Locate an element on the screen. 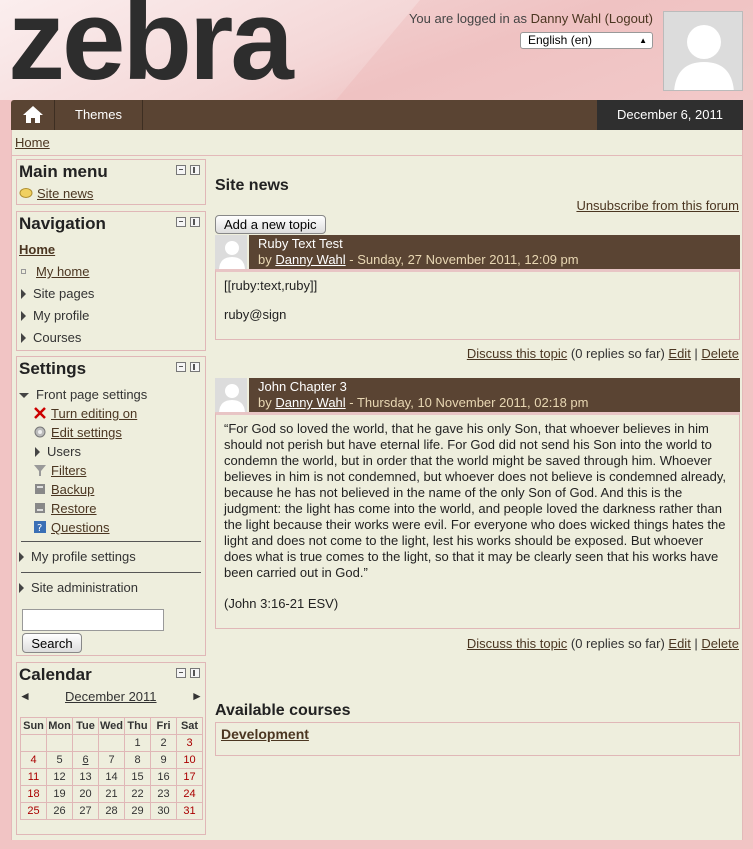  nav-home-link: Home is located at coordinates (37, 249).